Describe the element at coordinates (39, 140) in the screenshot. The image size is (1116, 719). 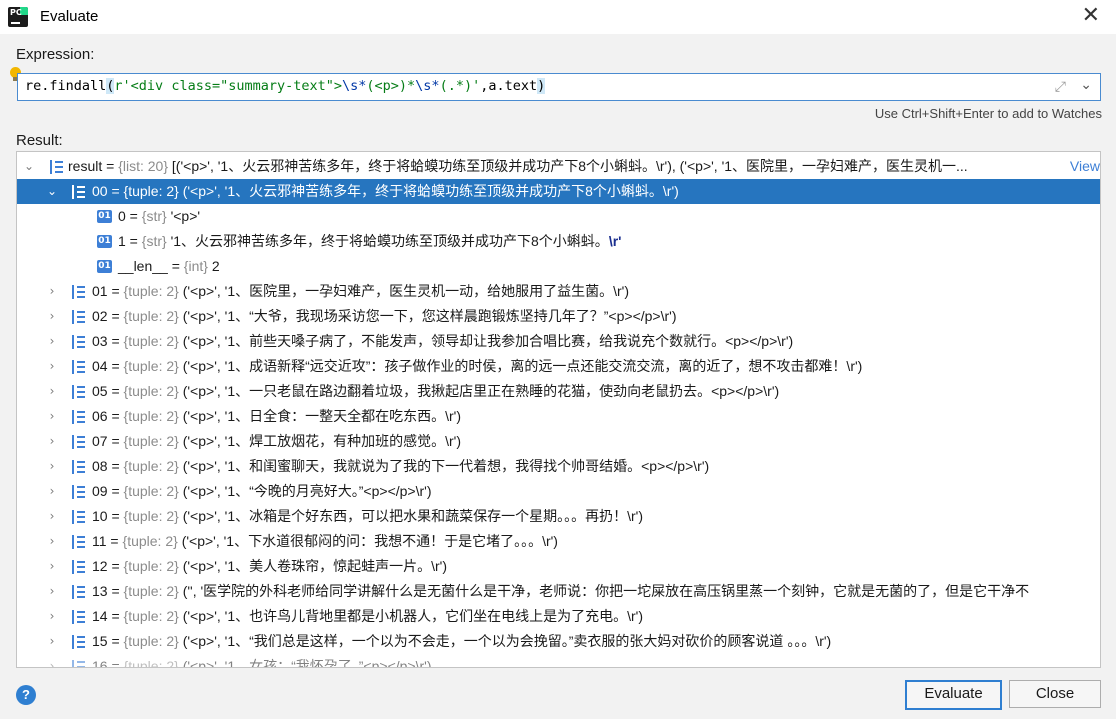
I see `result-label: Result:` at that location.